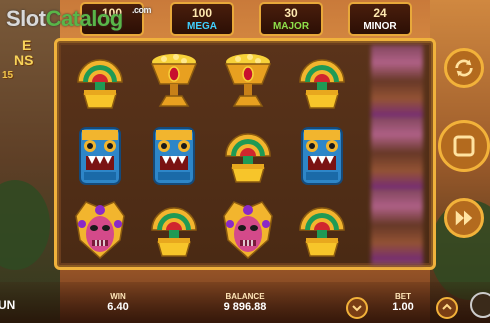  What do you see at coordinates (118, 307) in the screenshot?
I see `win-value: 6.40` at bounding box center [118, 307].